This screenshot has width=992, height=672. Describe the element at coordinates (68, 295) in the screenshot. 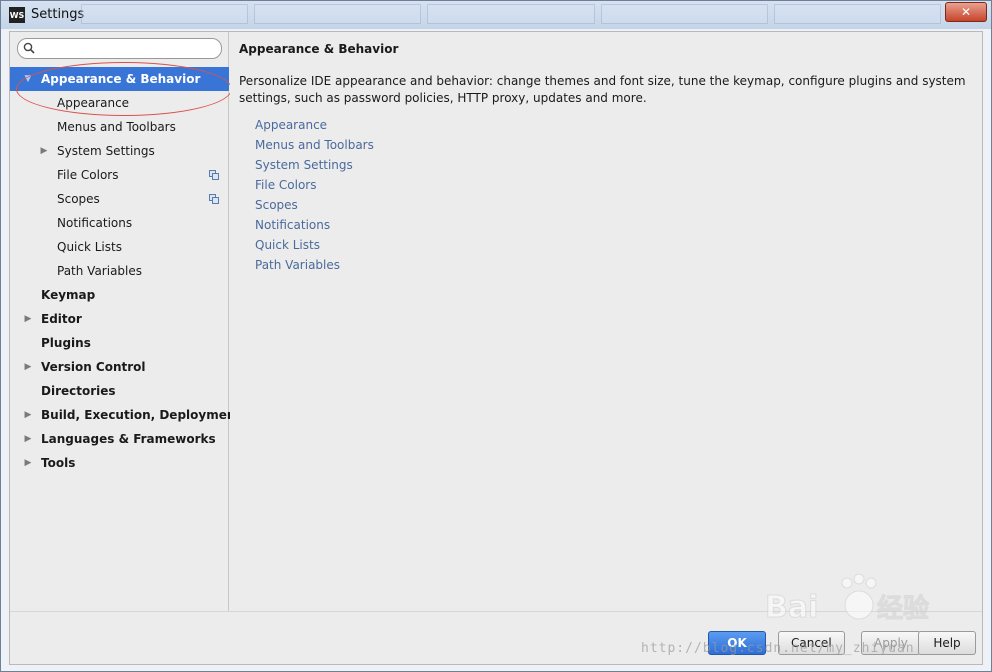

I see `sidebar-item-label: Keymap` at that location.